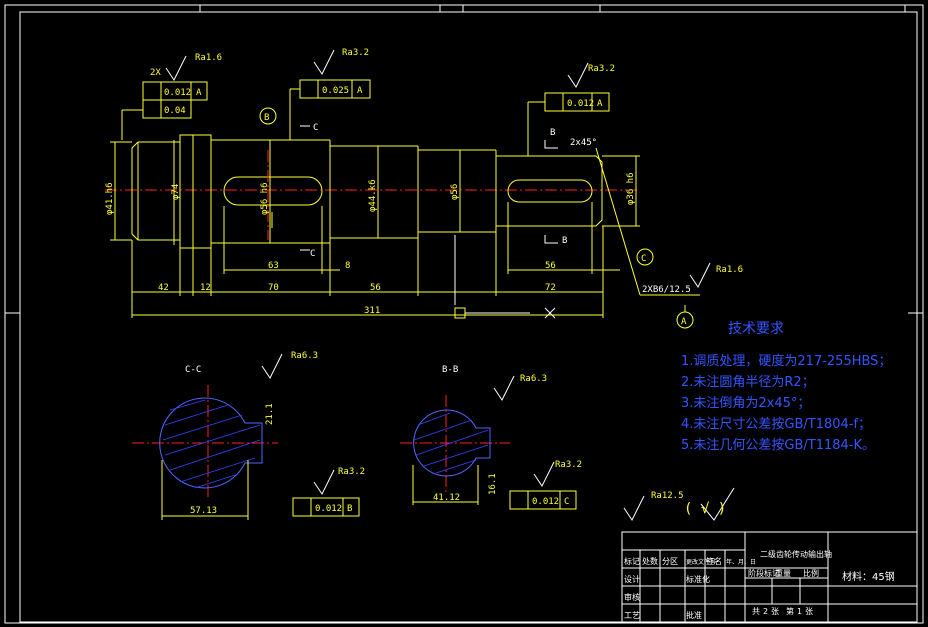 The width and height of the screenshot is (928, 627). I want to click on dim-total-length: 311, so click(372, 311).